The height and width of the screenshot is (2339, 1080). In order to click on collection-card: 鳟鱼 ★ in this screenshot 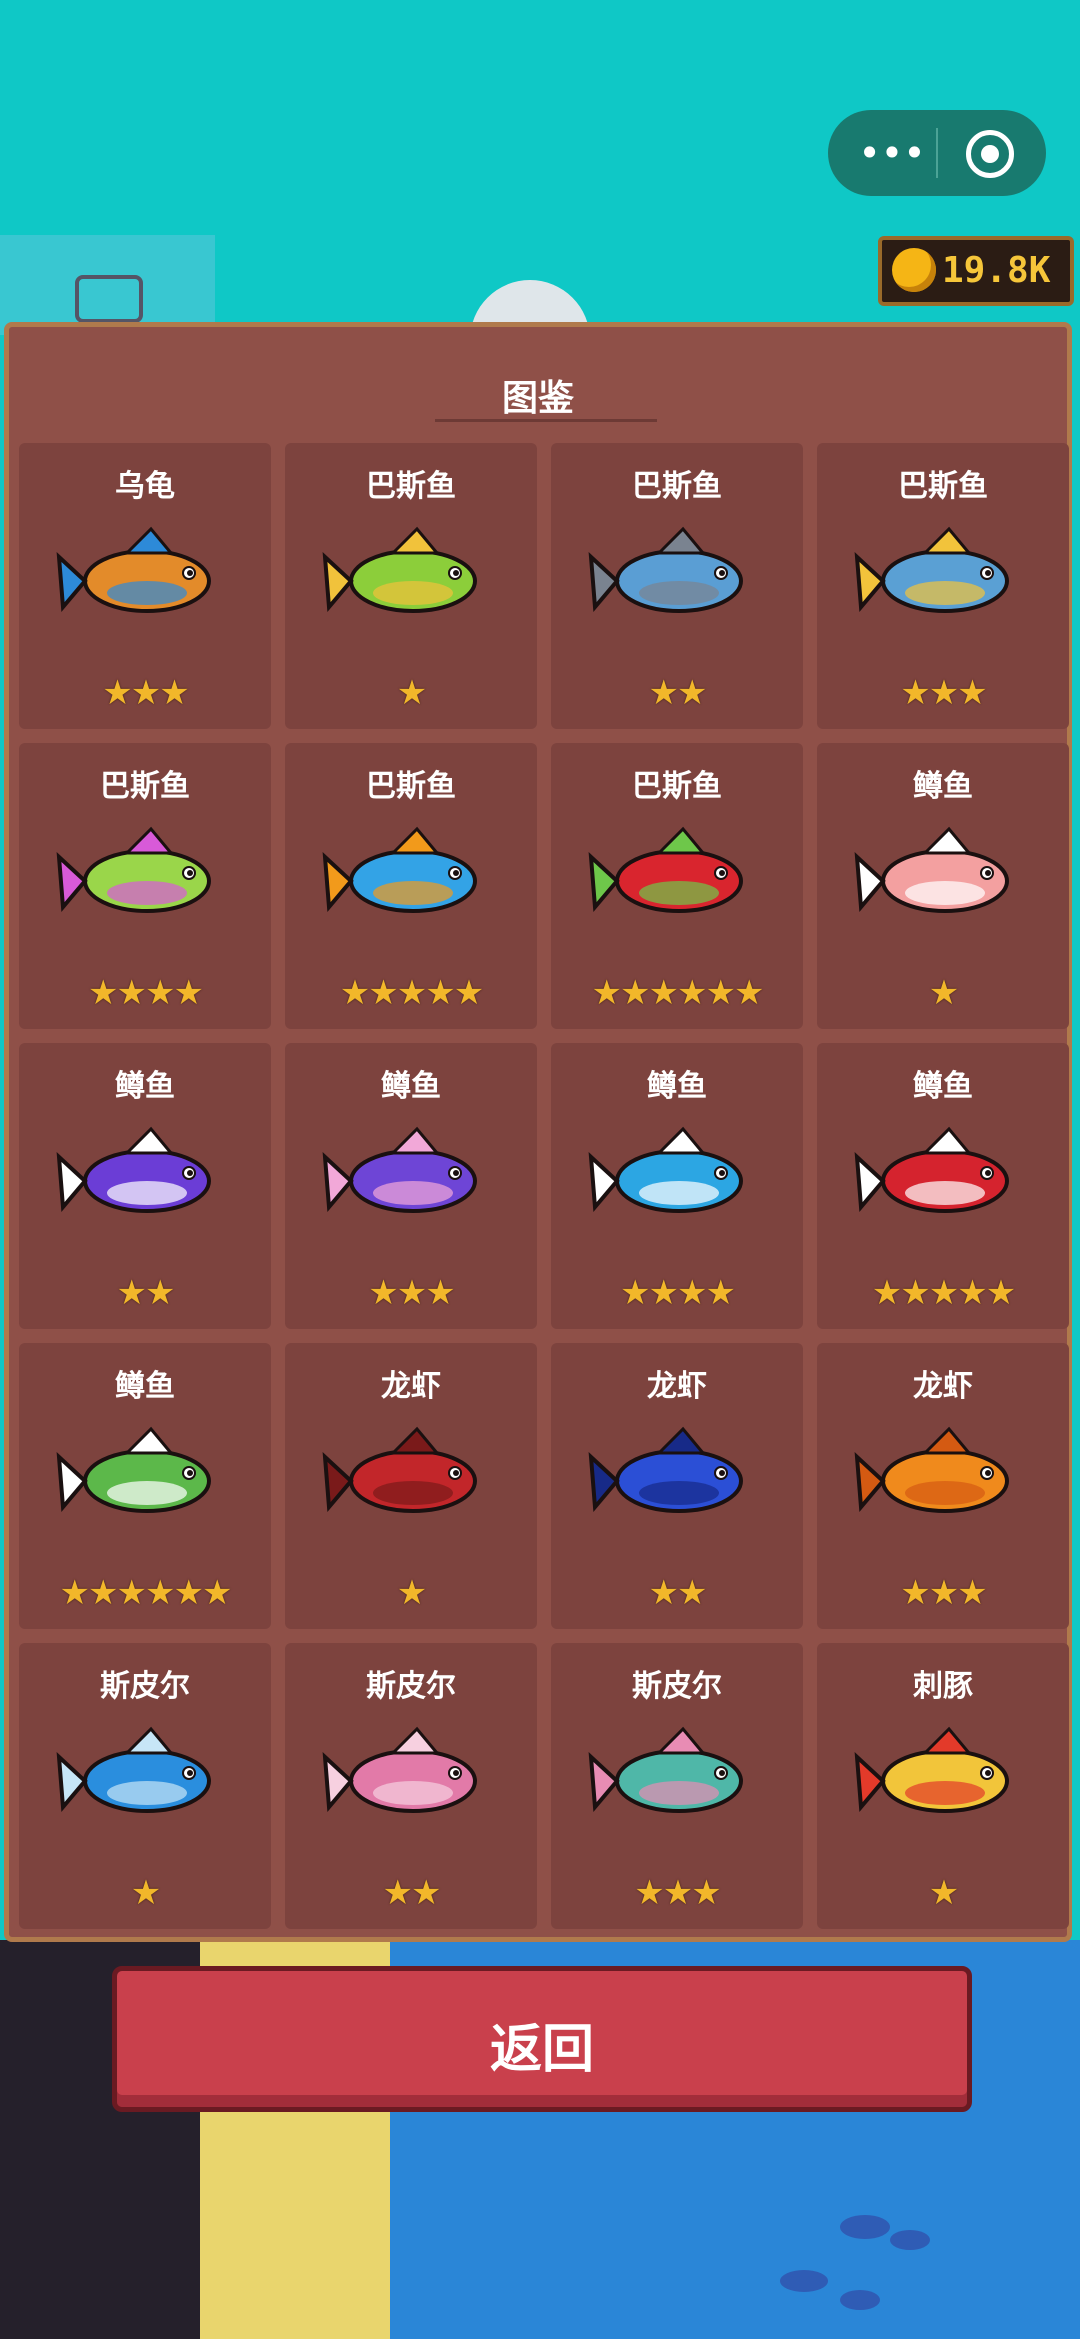, I will do `click(943, 886)`.